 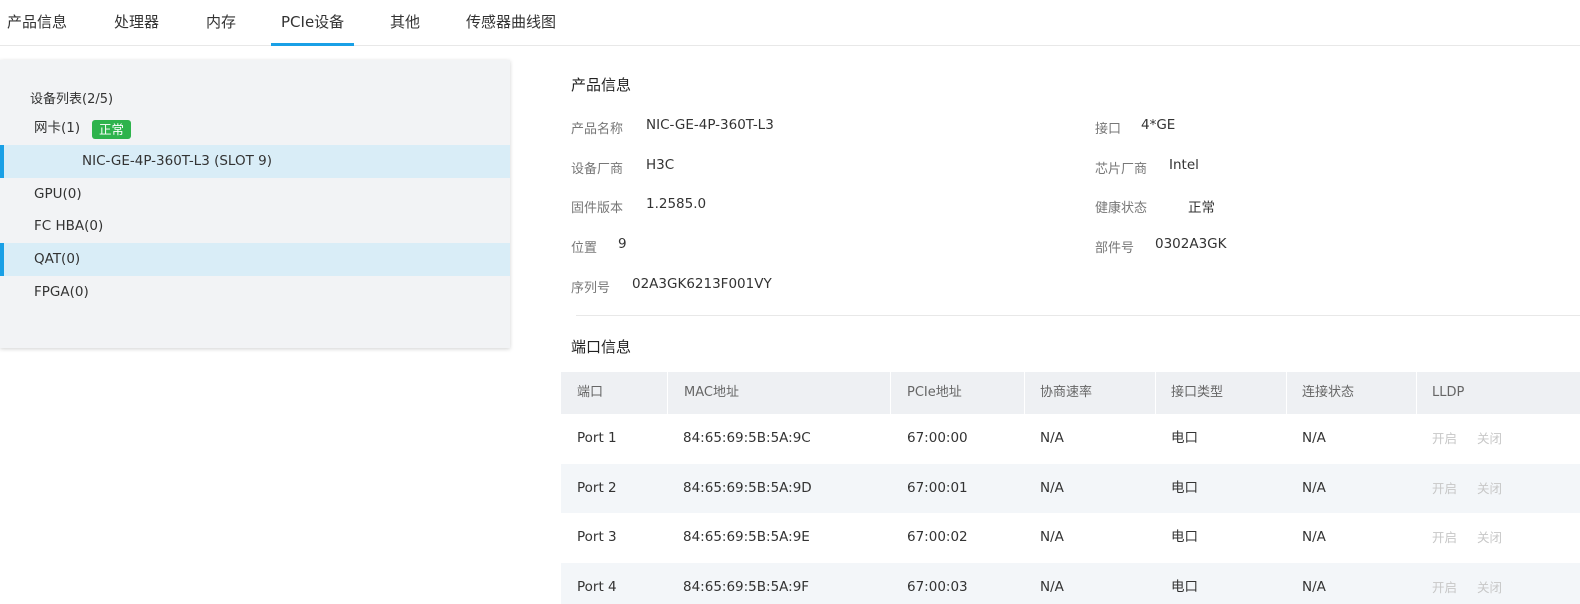 I want to click on location-value: 9, so click(x=622, y=244).